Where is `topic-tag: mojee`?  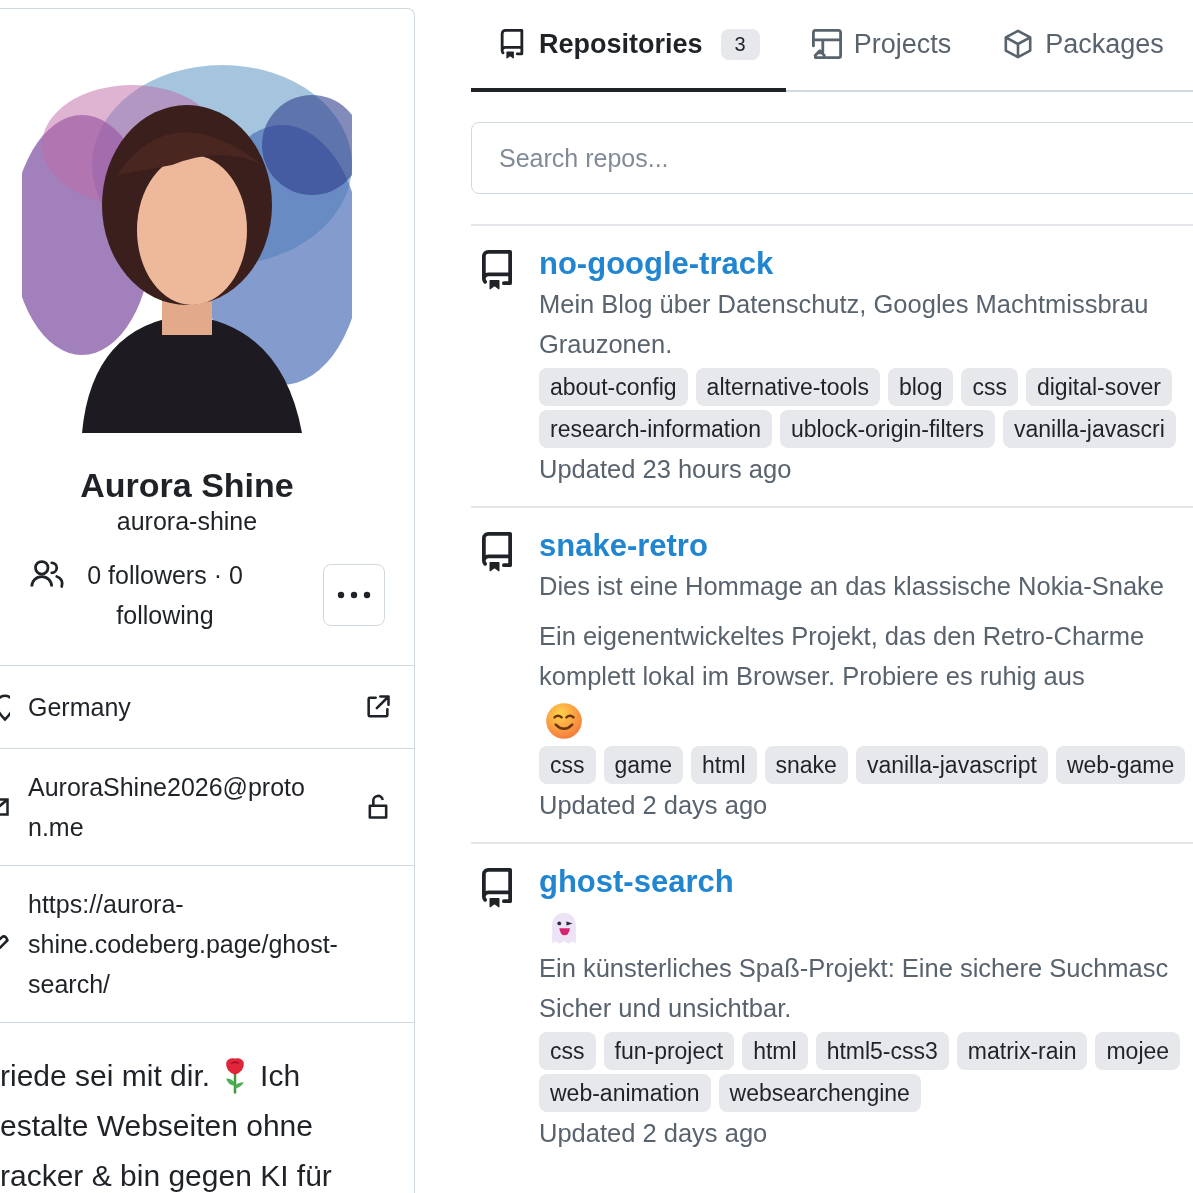
topic-tag: mojee is located at coordinates (1138, 1051).